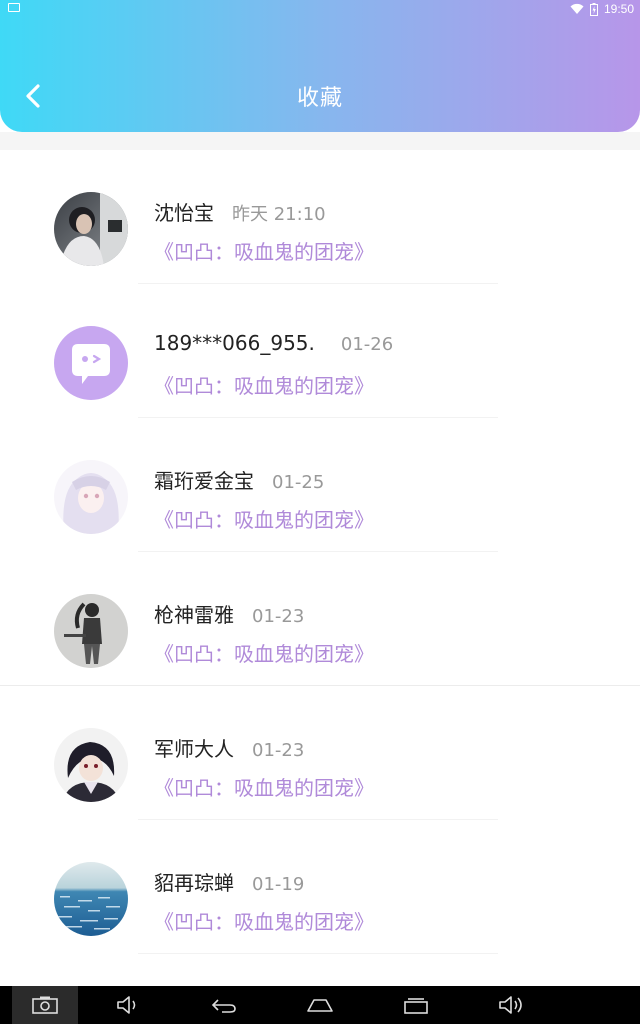  Describe the element at coordinates (298, 482) in the screenshot. I see `item-time: 01-25` at that location.